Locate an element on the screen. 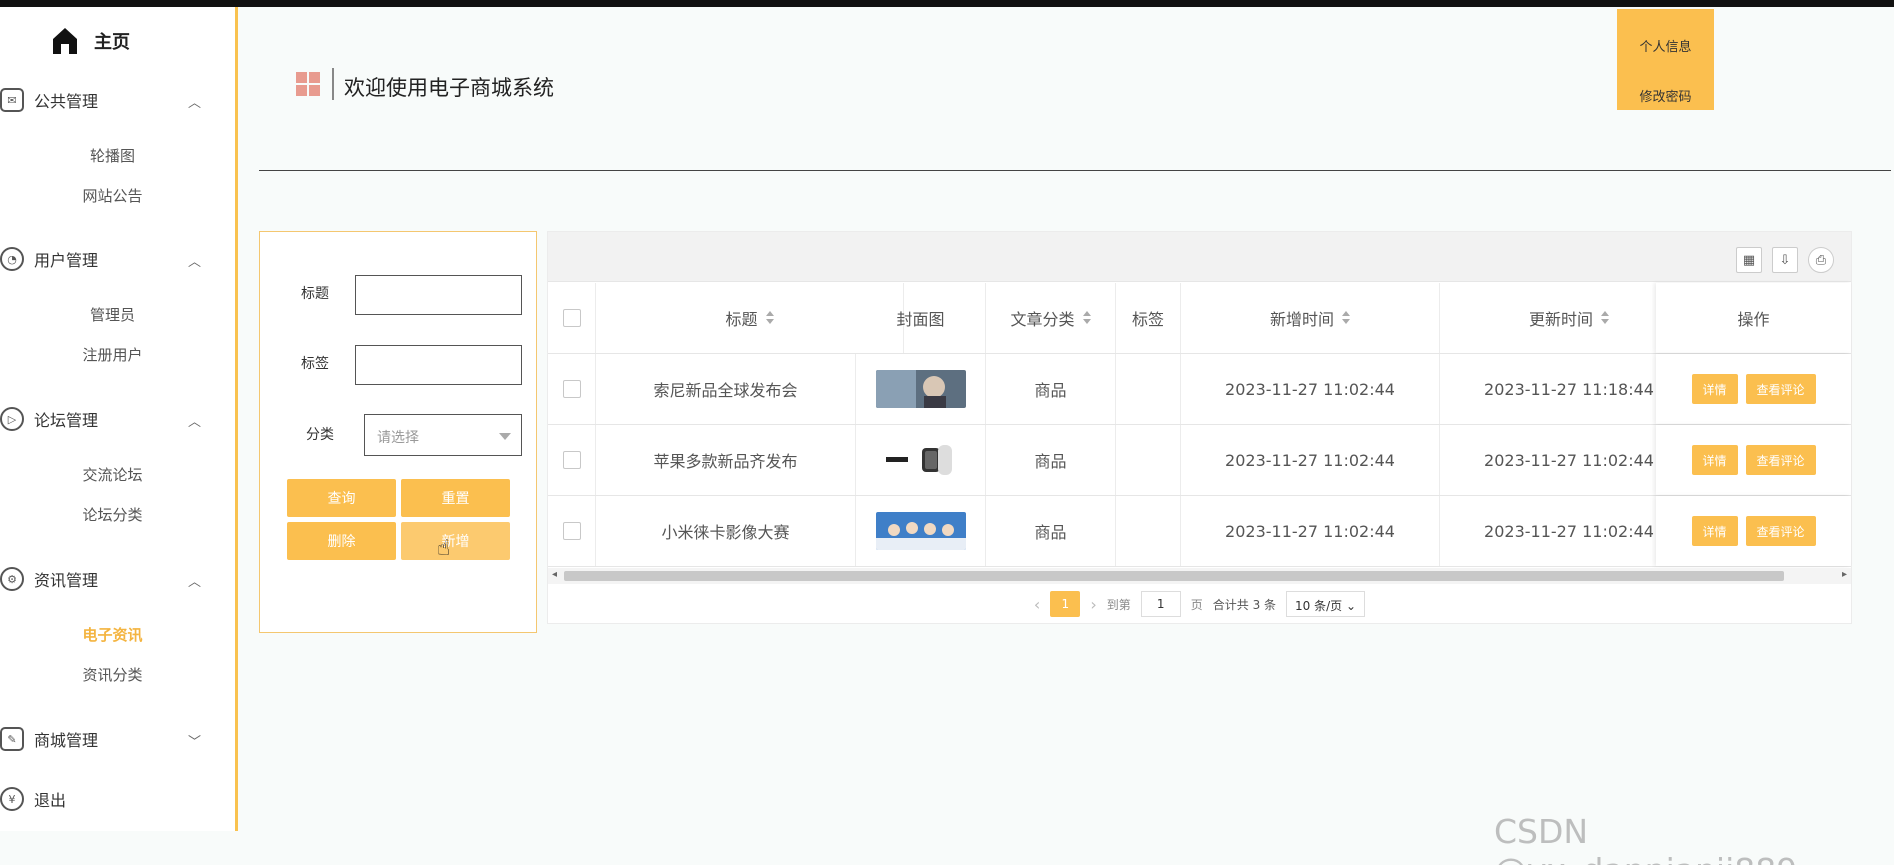  sidebar-group-forum: ▷ 论坛管理 ︿ is located at coordinates (117, 419).